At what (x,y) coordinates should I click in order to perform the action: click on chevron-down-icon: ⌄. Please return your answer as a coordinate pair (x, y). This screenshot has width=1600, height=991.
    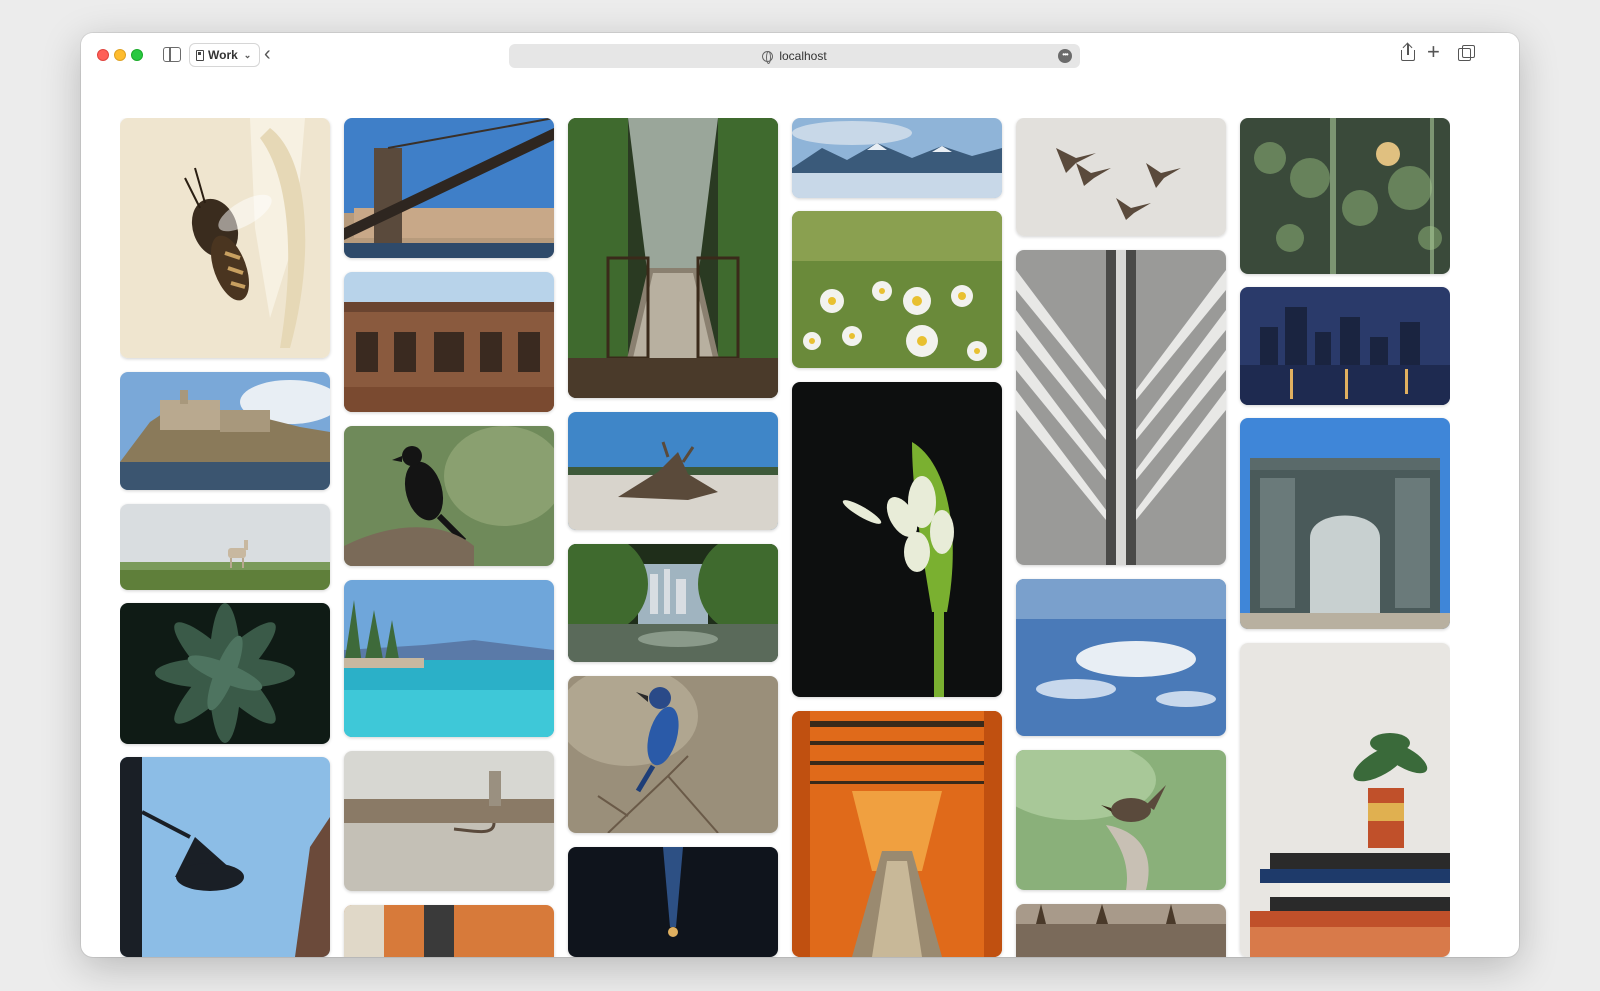
    Looking at the image, I should click on (247, 54).